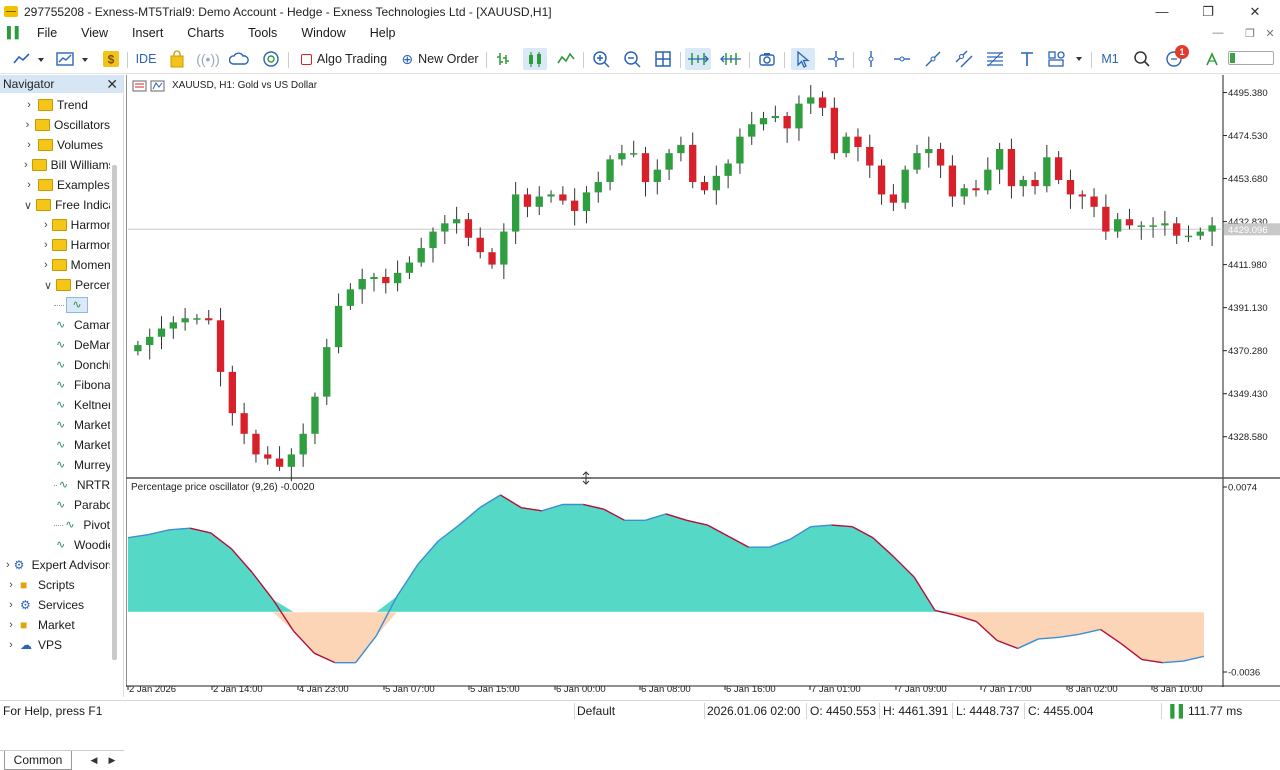 The image size is (1280, 770). I want to click on screenshot-icon, so click(767, 59).